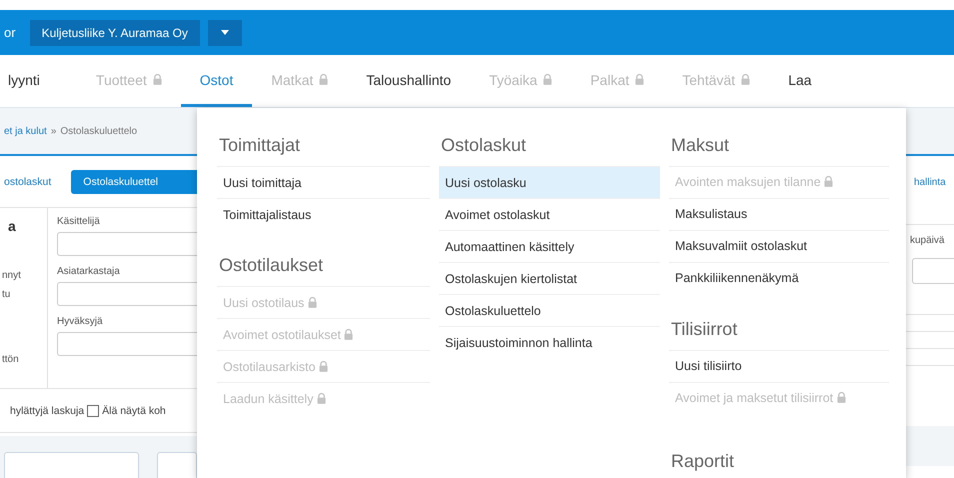  I want to click on menu-item: Uusi tilisiirto, so click(779, 367).